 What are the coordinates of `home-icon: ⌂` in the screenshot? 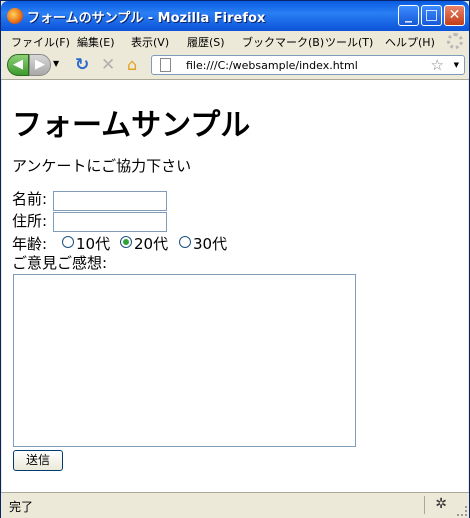 It's located at (132, 65).